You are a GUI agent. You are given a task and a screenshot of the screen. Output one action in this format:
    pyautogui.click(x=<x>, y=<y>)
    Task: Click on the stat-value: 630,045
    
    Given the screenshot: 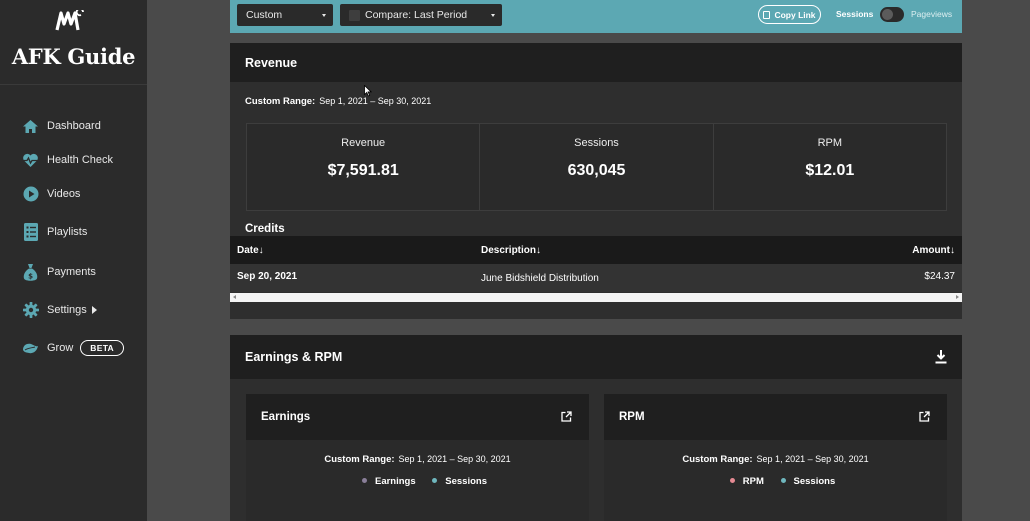 What is the action you would take?
    pyautogui.click(x=596, y=170)
    